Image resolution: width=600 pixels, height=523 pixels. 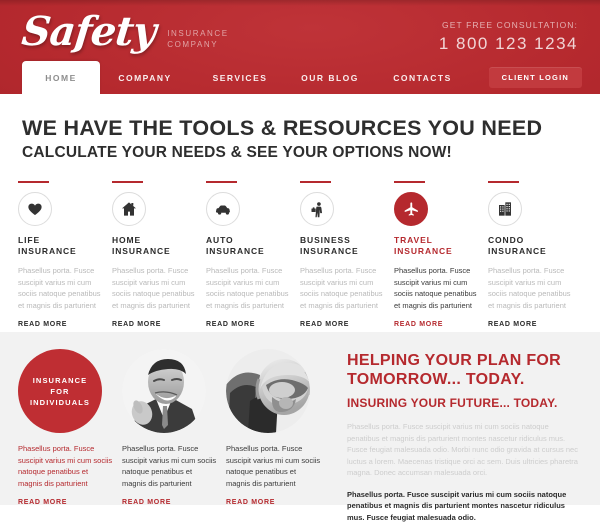 I want to click on service-title: AUTO INSURANCE, so click(x=249, y=246).